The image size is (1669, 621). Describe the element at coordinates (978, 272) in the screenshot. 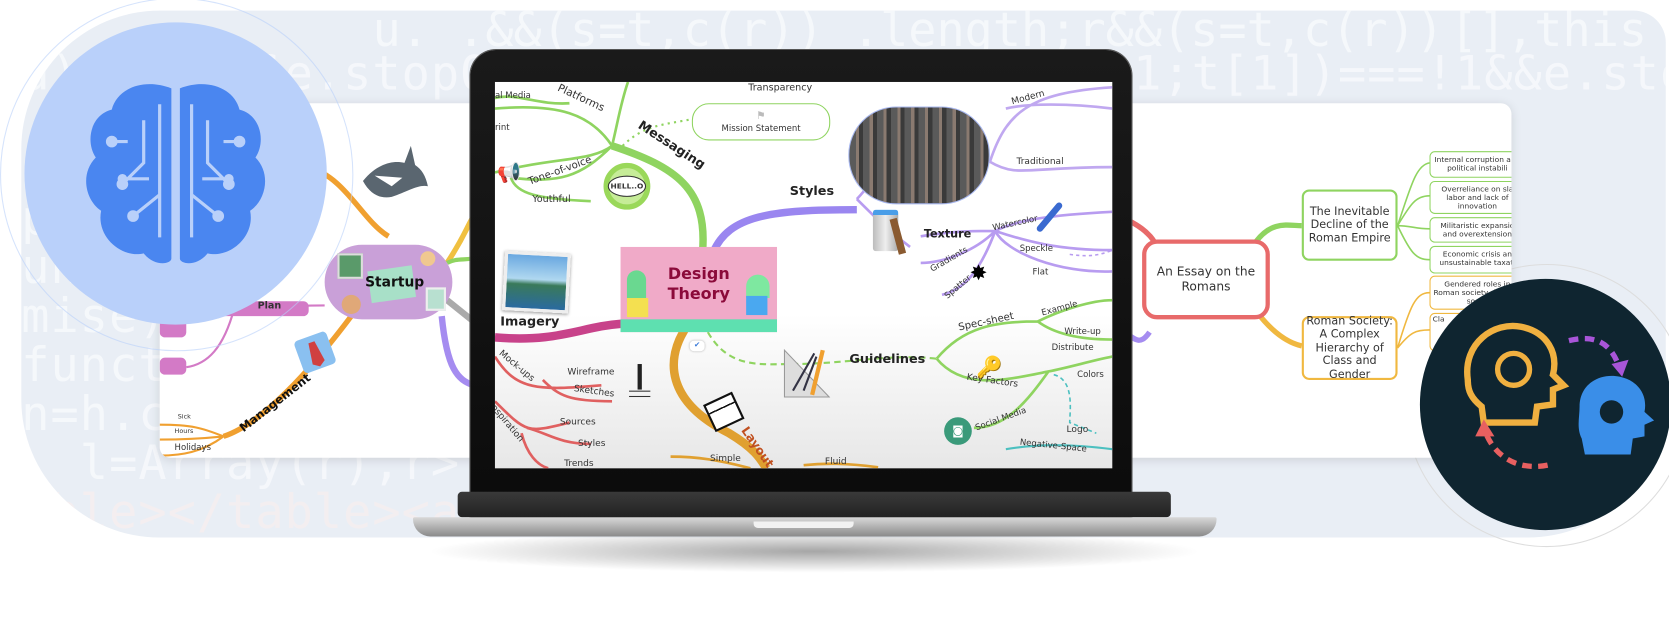

I see `splatter-icon: ✸` at that location.